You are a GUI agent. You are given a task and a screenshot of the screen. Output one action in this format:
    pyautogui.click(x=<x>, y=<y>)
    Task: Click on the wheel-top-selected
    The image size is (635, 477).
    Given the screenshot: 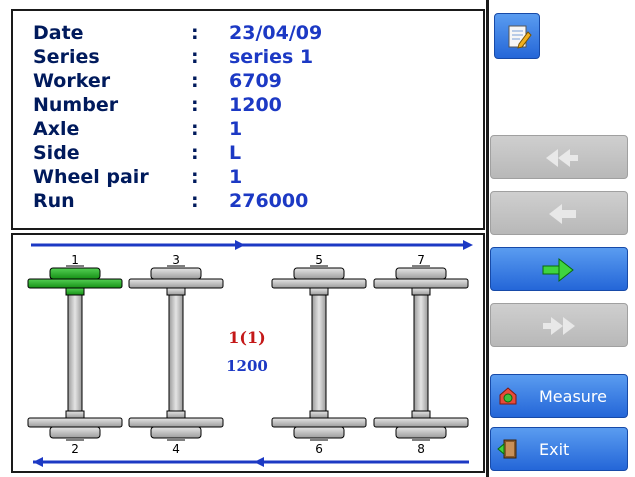 What is the action you would take?
    pyautogui.click(x=75, y=281)
    